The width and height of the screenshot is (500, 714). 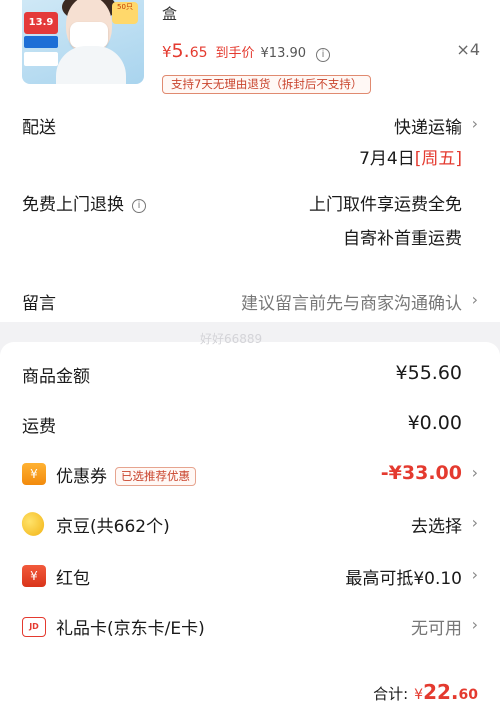 What do you see at coordinates (402, 239) in the screenshot?
I see `free-return-line2: 自寄补首重运费` at bounding box center [402, 239].